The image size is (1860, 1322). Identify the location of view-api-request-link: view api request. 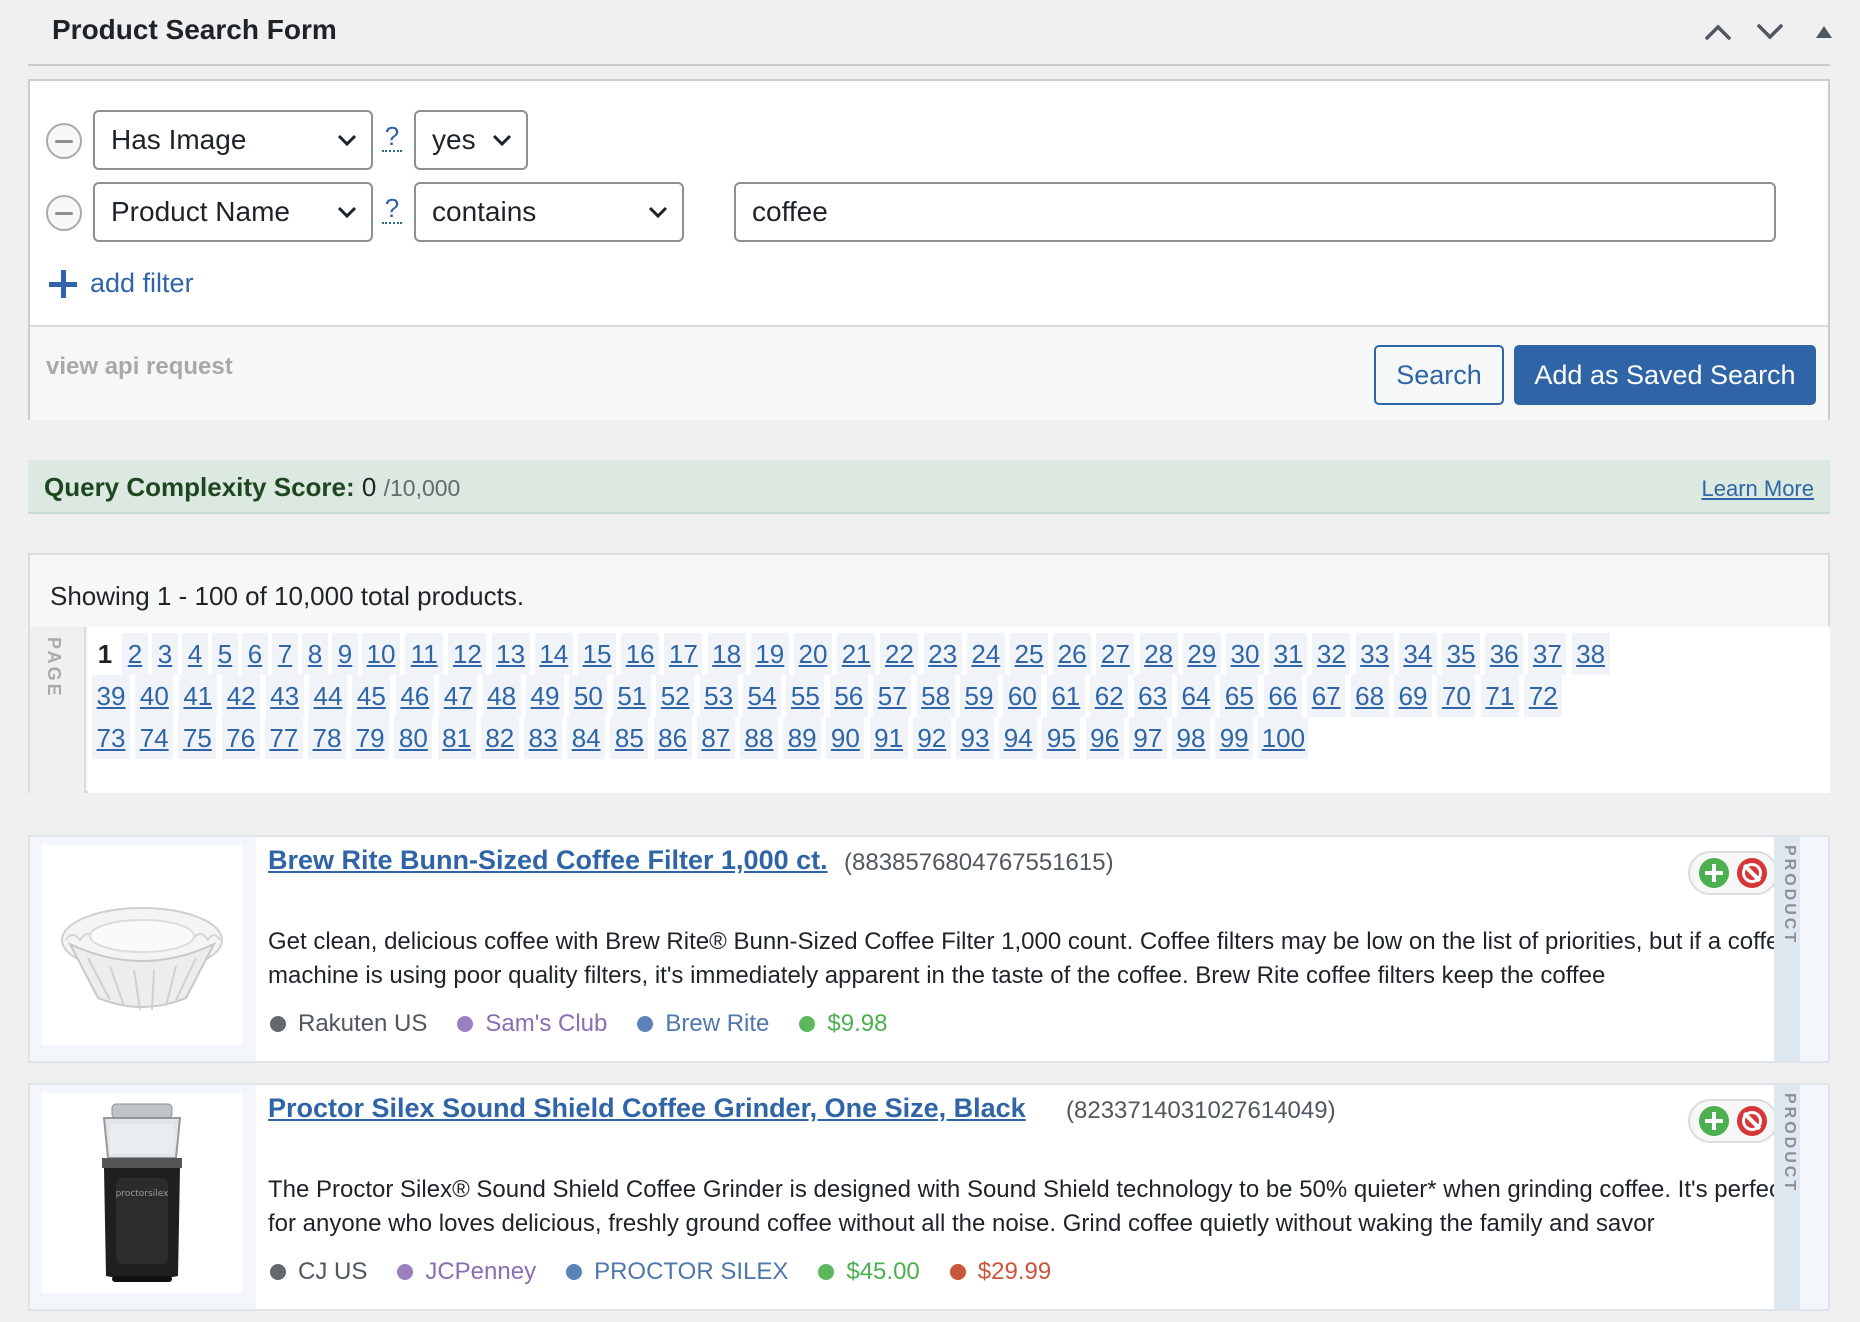
(139, 367).